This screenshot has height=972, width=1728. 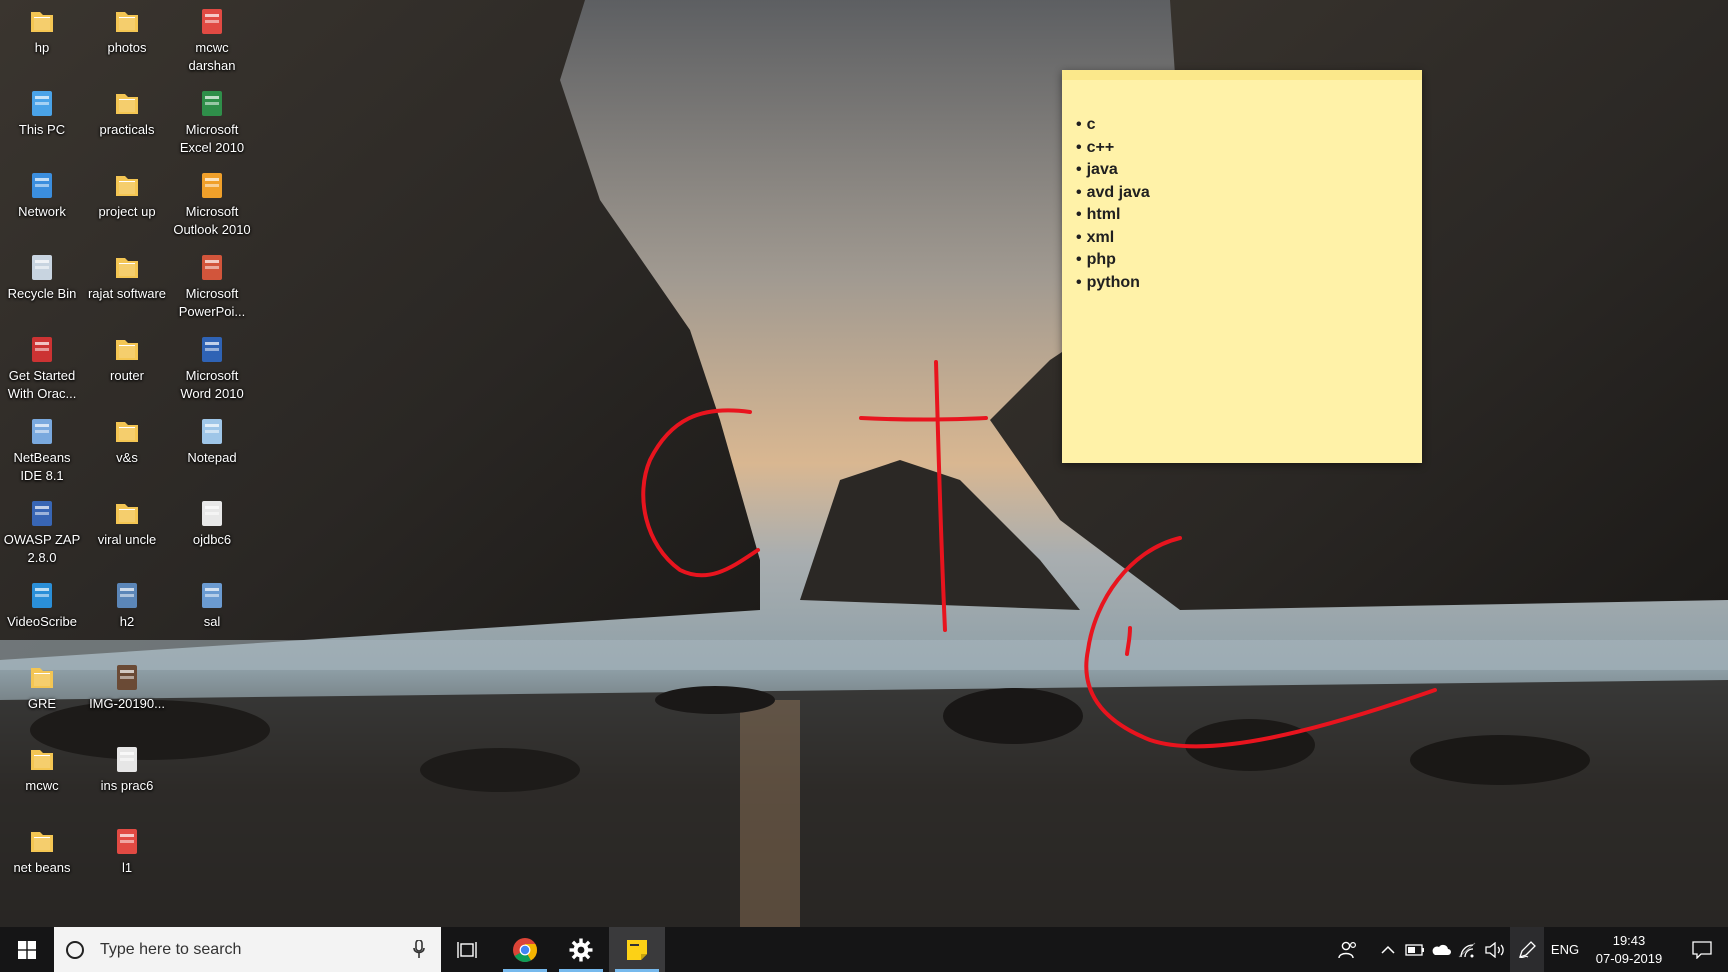 I want to click on windows-ink-button, so click(x=1527, y=949).